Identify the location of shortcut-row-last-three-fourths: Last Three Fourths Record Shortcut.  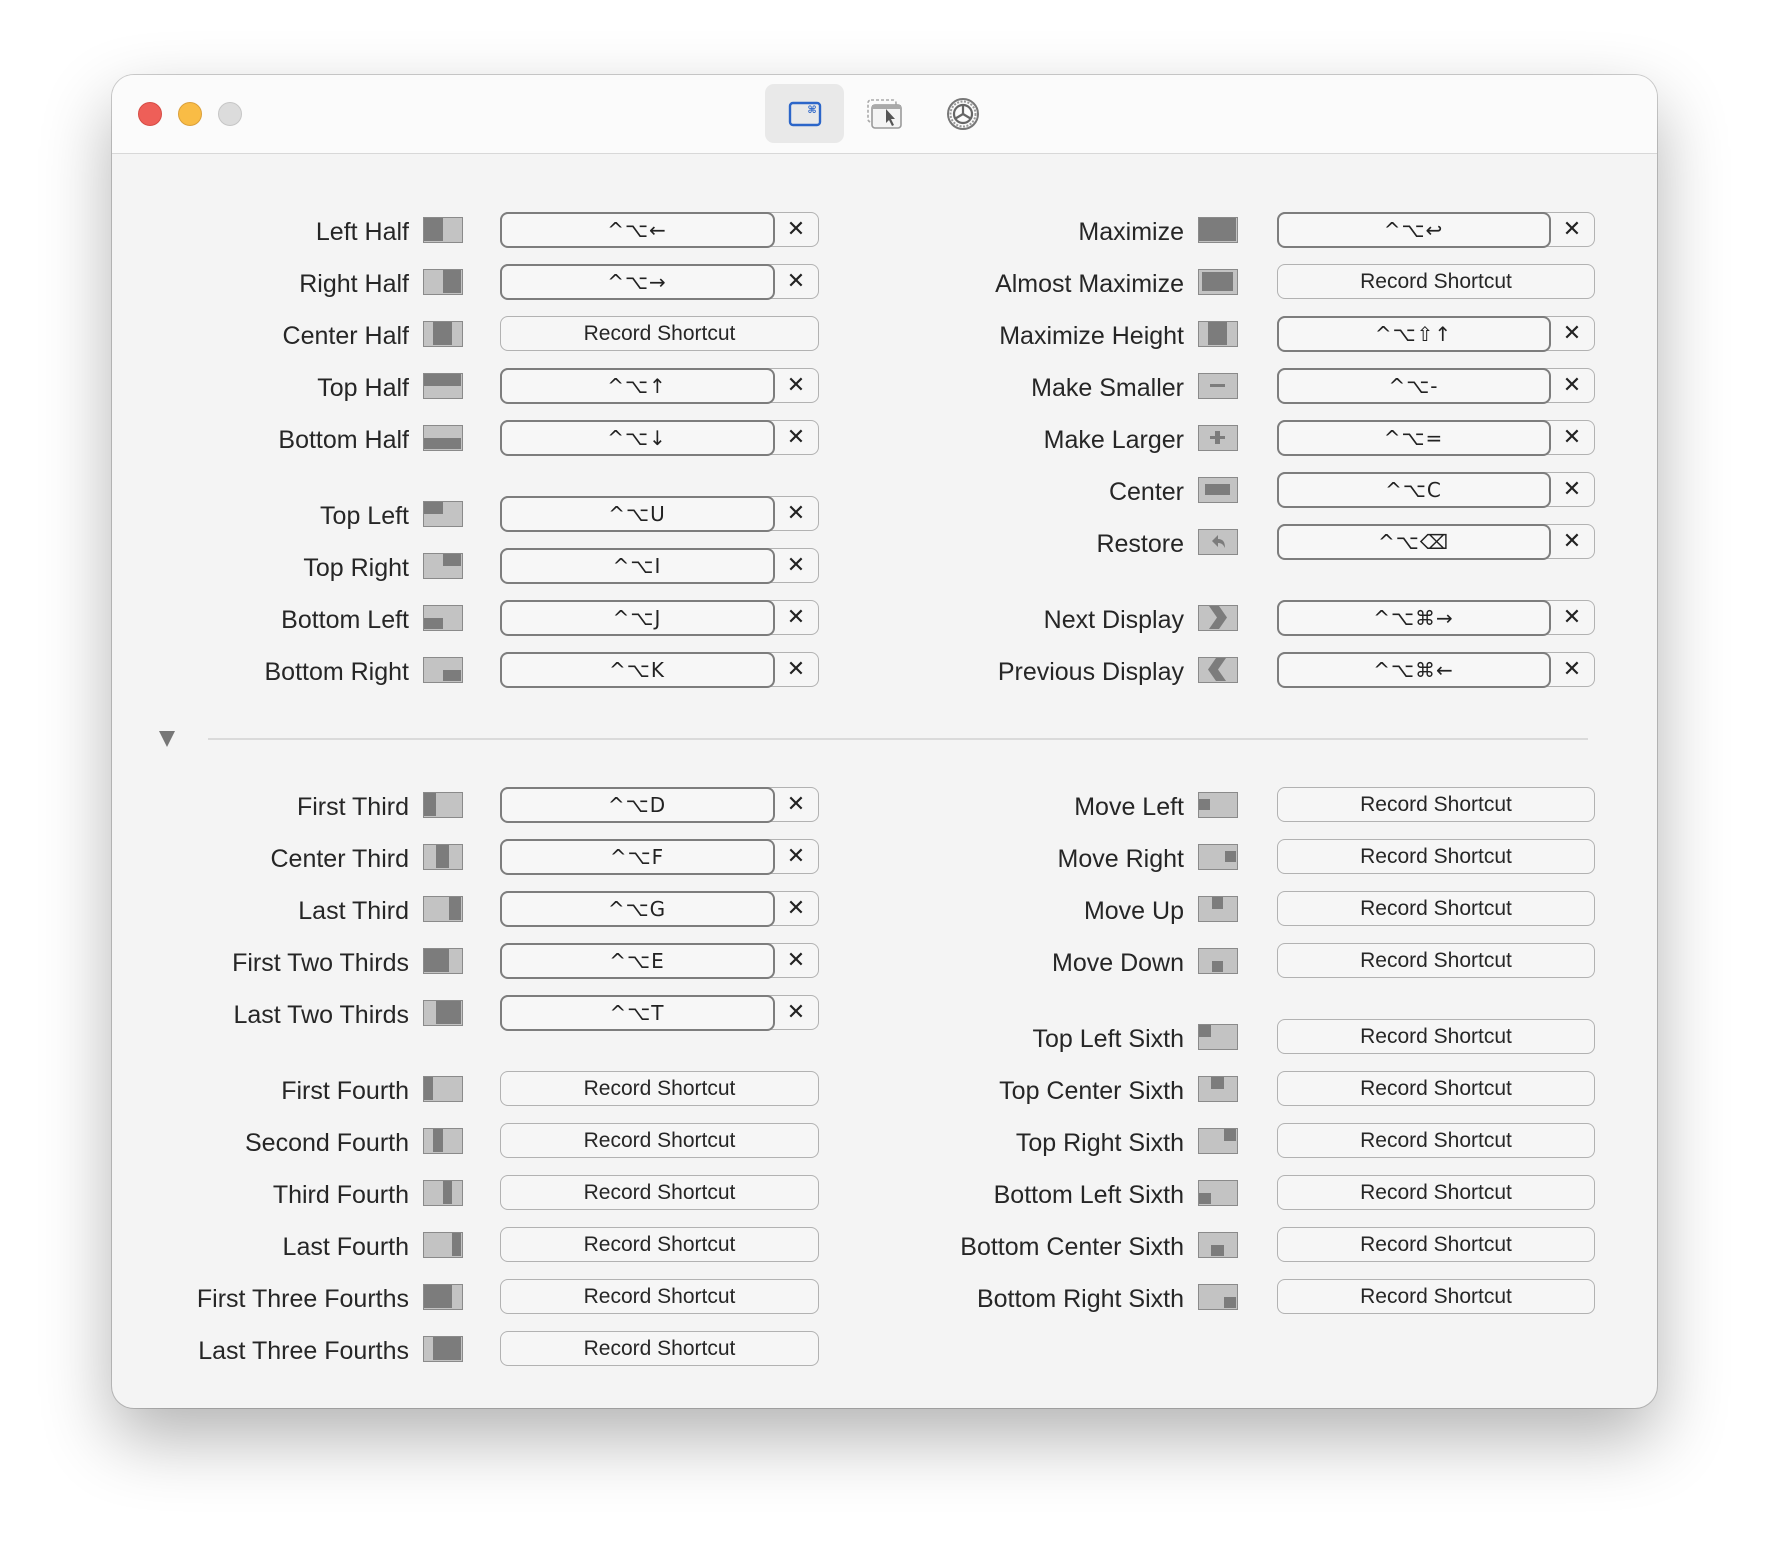
(884, 1349).